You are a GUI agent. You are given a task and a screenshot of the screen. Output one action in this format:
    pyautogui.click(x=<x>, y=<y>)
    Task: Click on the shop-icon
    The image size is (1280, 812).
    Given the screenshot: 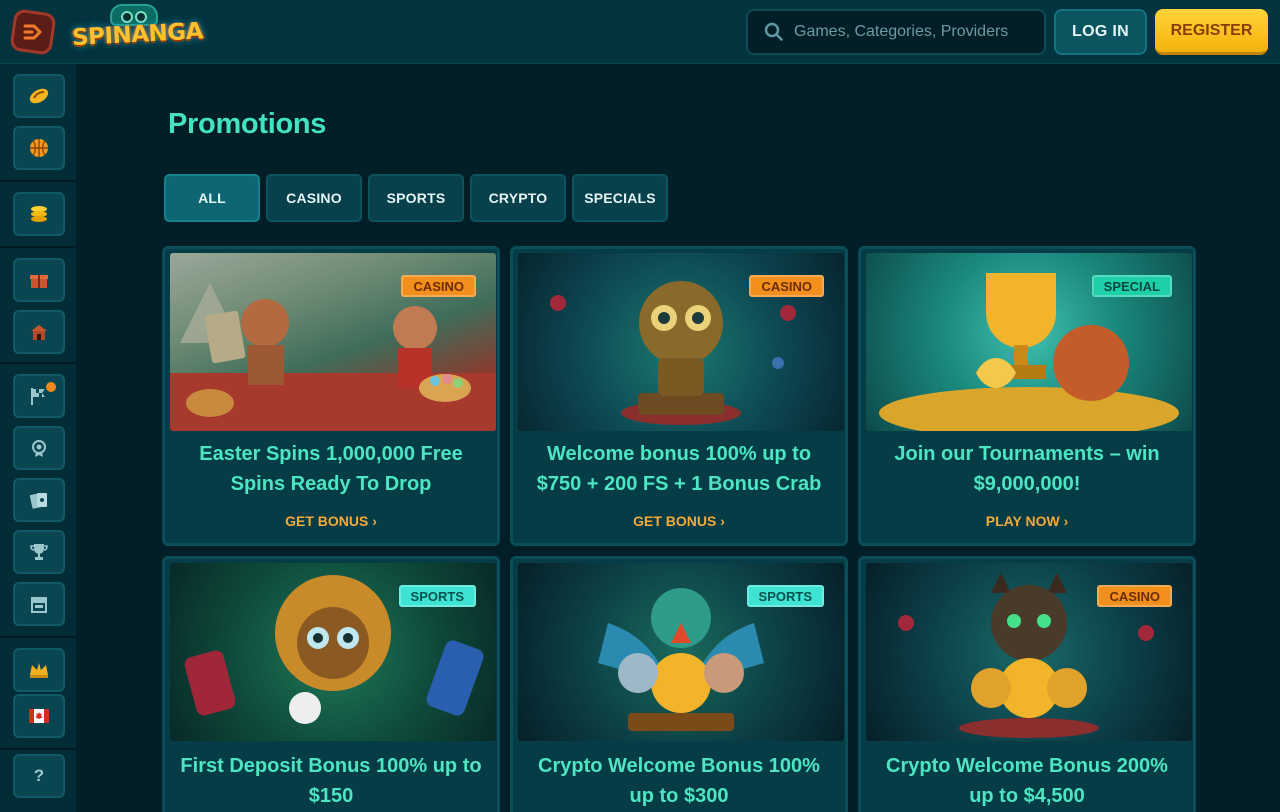 What is the action you would take?
    pyautogui.click(x=39, y=605)
    